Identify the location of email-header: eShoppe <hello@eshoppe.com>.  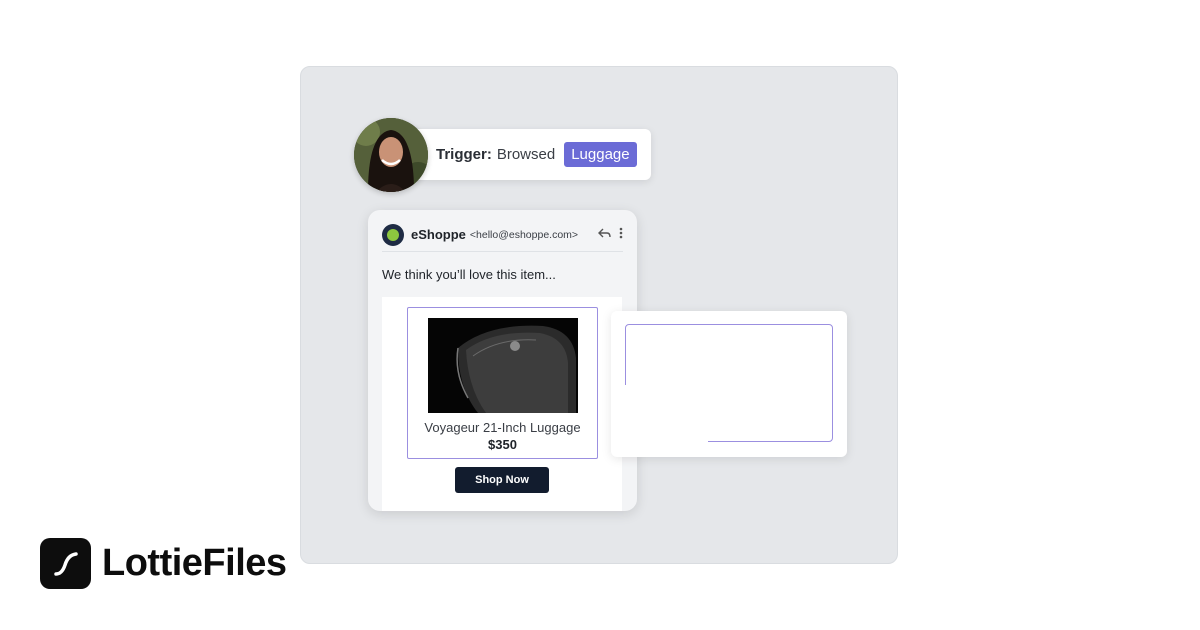
(502, 237).